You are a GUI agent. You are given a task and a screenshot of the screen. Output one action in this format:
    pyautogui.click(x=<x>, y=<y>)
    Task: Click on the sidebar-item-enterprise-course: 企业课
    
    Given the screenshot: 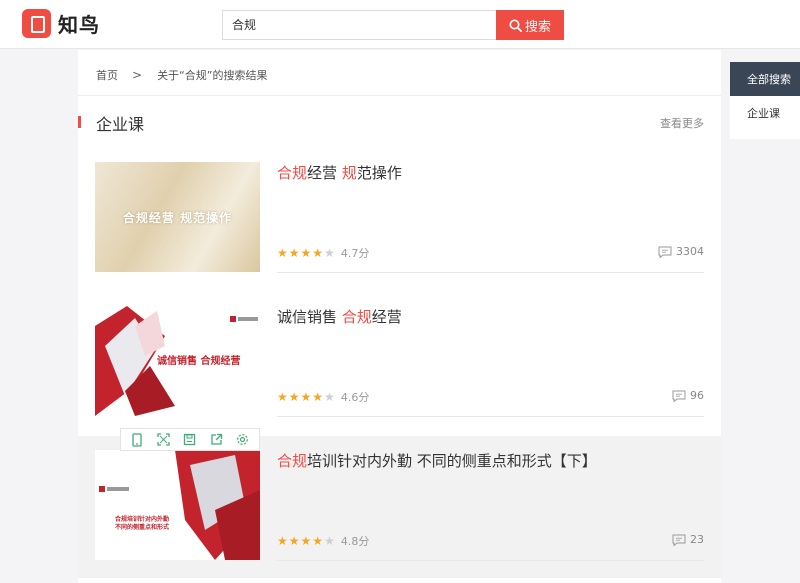 What is the action you would take?
    pyautogui.click(x=765, y=113)
    